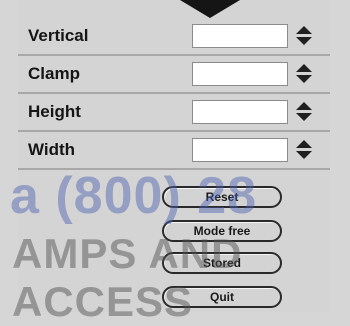  Describe the element at coordinates (134, 196) in the screenshot. I see `watermark-phone-text: a (800) 28` at that location.